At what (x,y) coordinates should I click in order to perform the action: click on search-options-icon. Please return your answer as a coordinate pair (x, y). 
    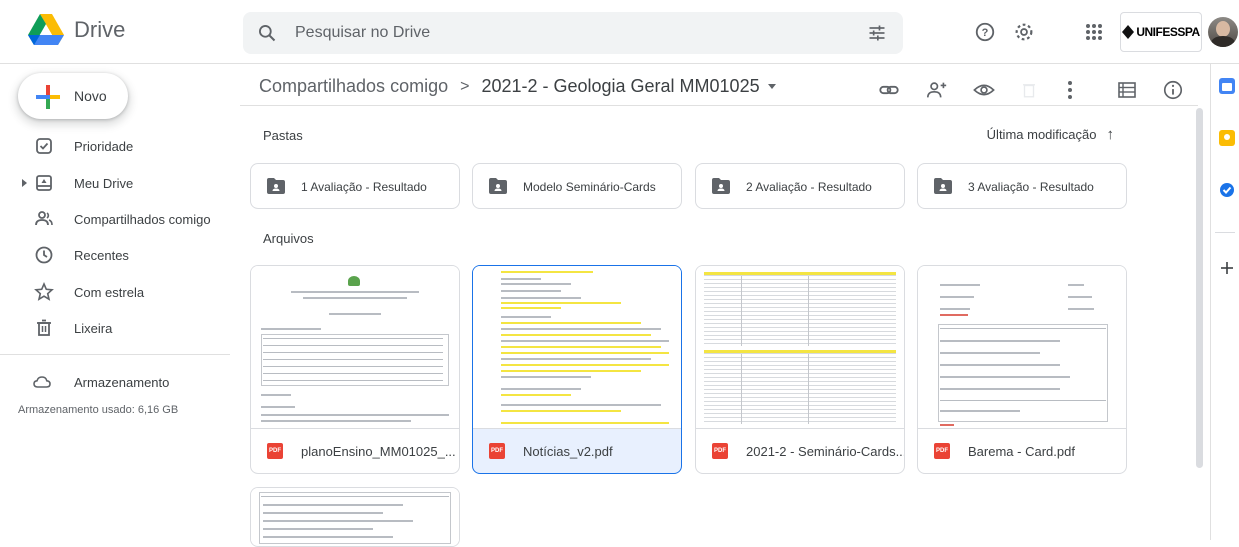
    Looking at the image, I should click on (877, 33).